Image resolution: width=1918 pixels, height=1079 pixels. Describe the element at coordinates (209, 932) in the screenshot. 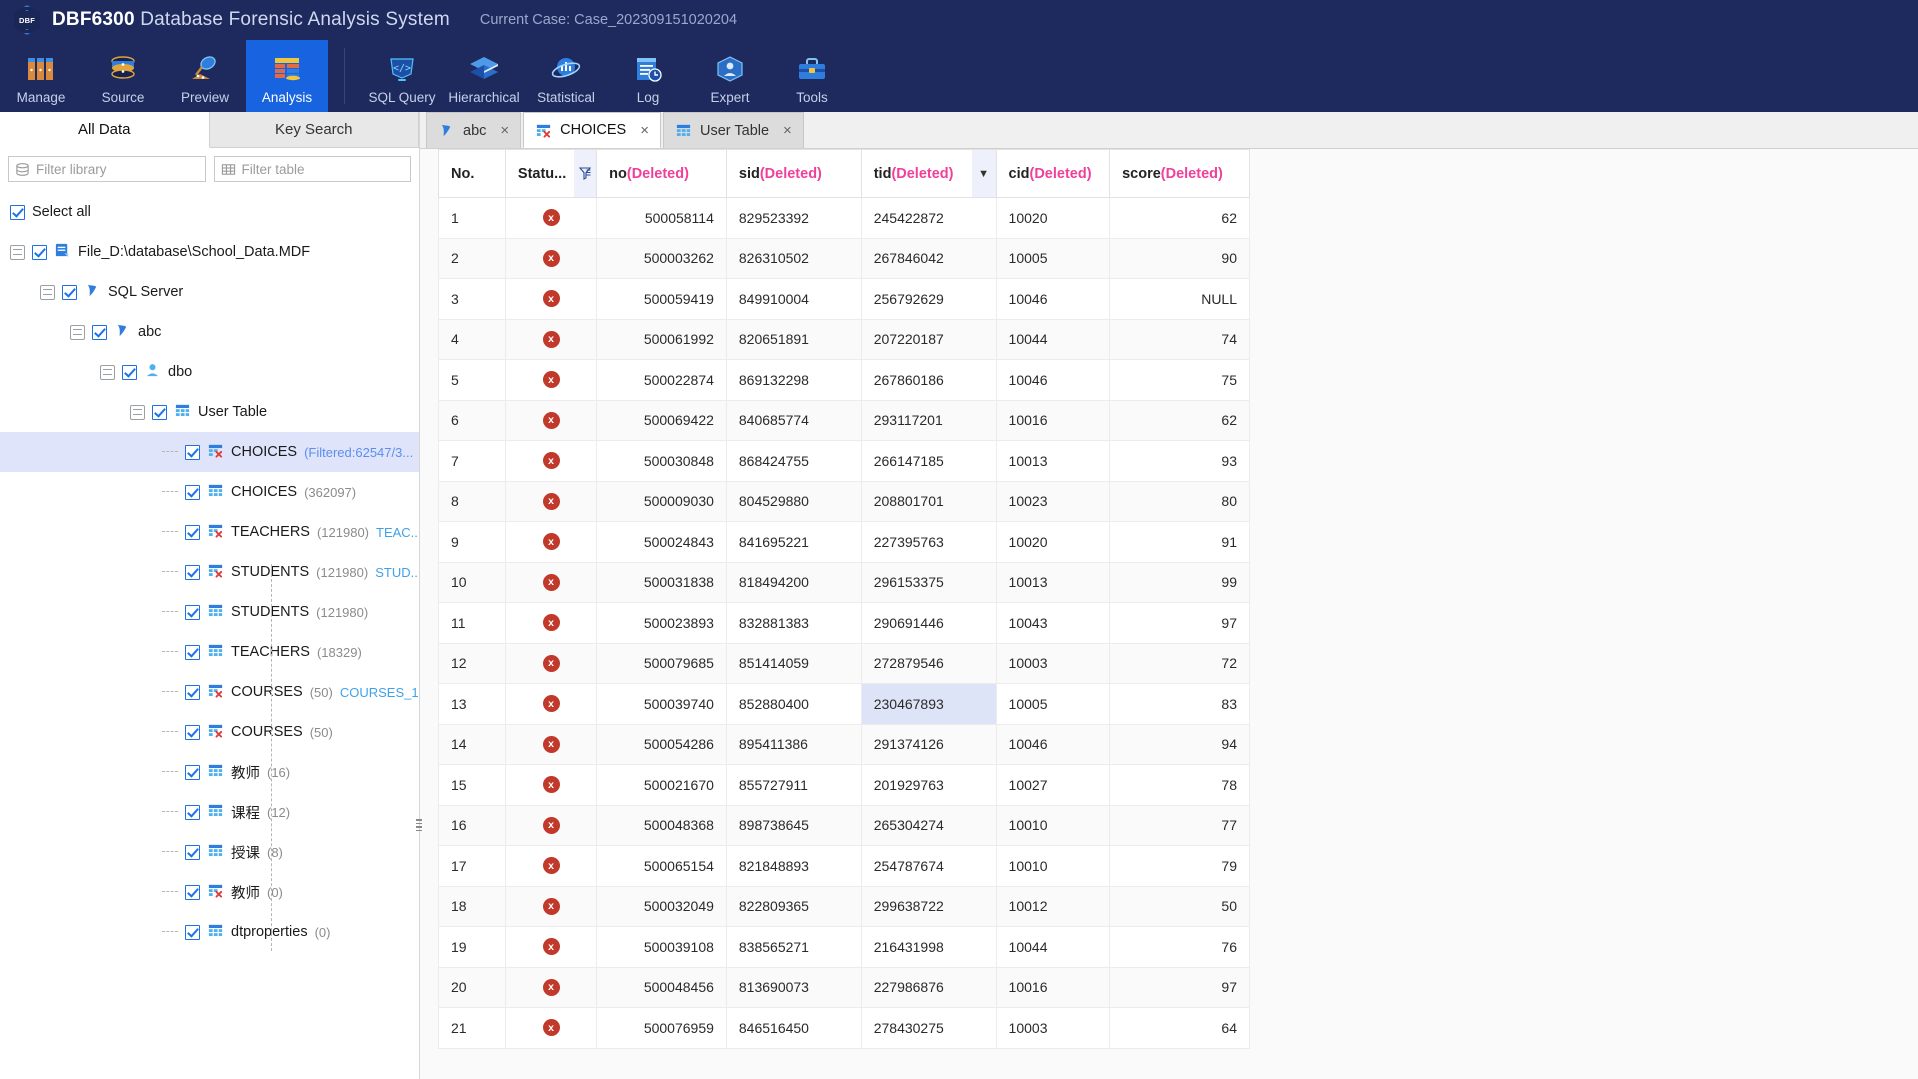

I see `tree-node-dtproperties-17: dtproperties (0)` at that location.